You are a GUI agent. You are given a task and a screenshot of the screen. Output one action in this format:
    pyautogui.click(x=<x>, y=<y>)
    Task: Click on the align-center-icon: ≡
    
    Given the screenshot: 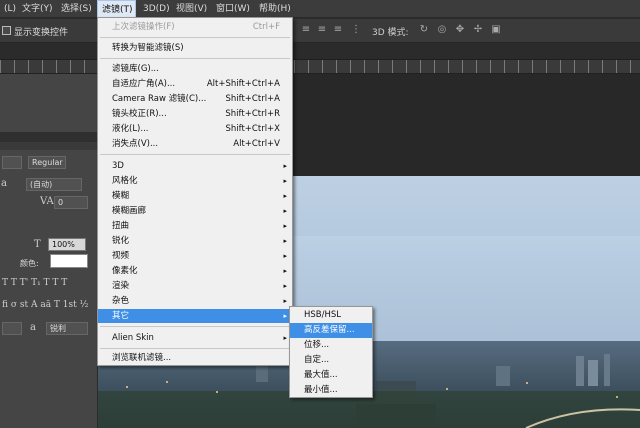 What is the action you would take?
    pyautogui.click(x=322, y=30)
    